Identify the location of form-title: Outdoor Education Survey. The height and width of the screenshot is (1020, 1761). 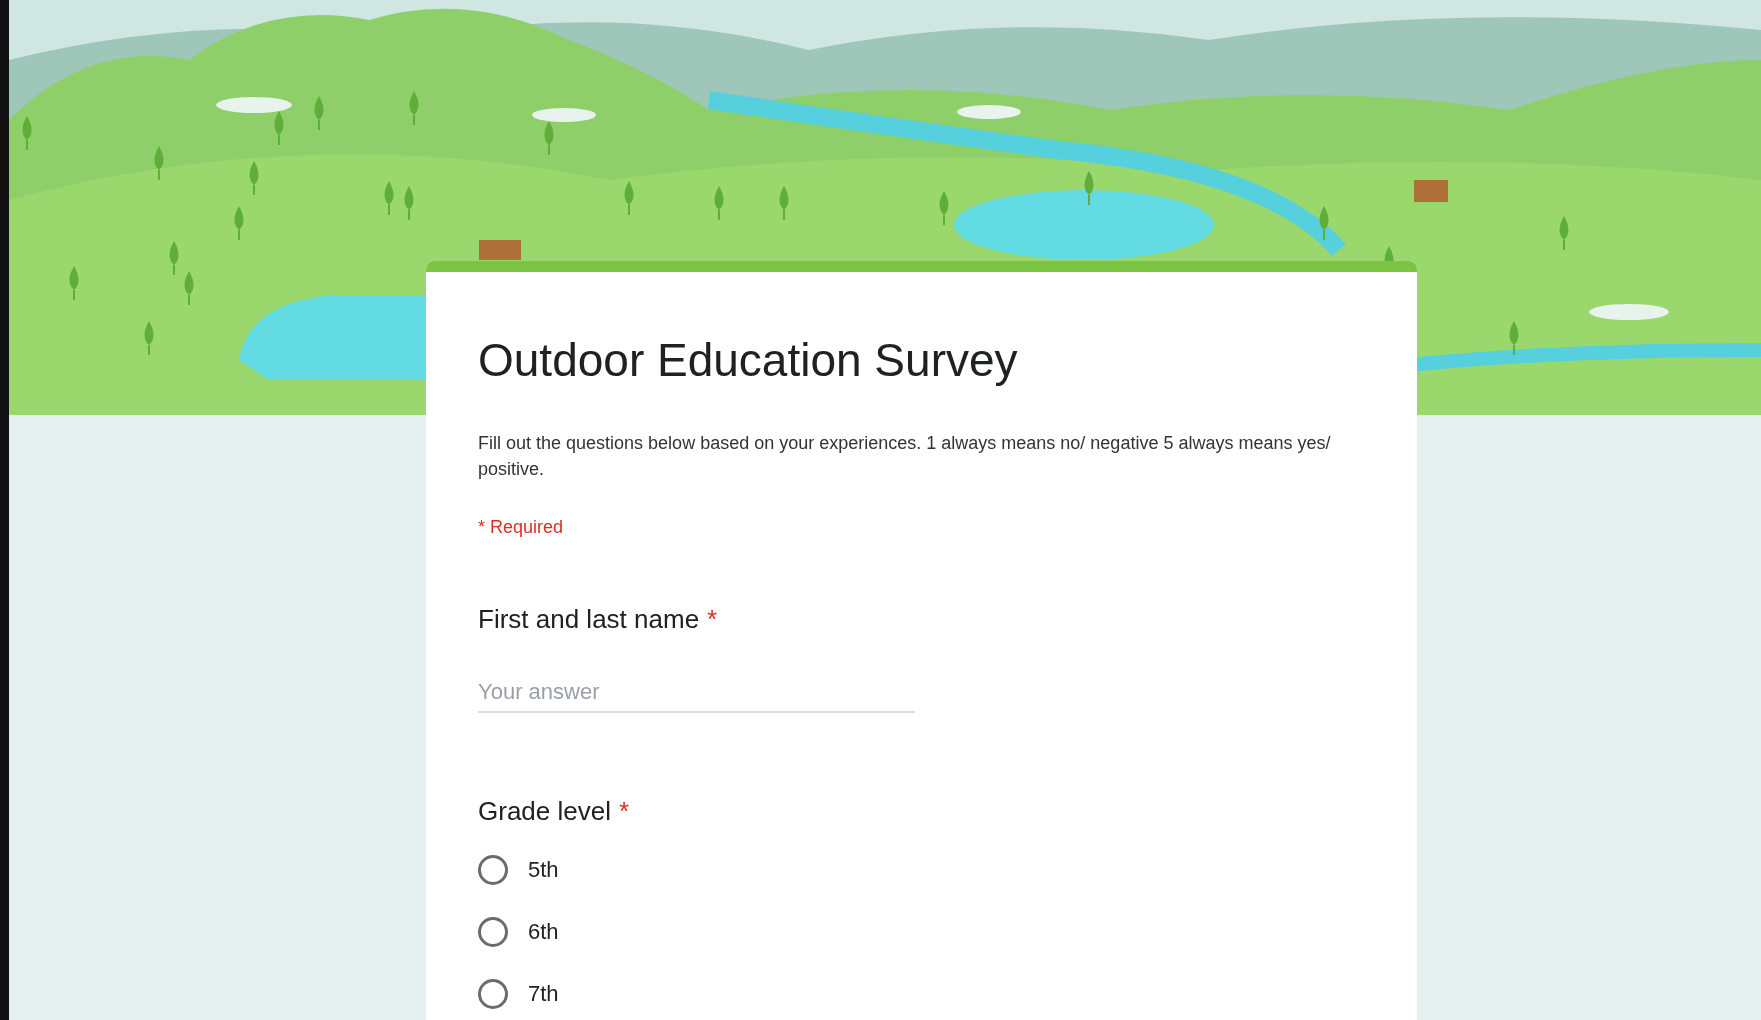
(748, 360).